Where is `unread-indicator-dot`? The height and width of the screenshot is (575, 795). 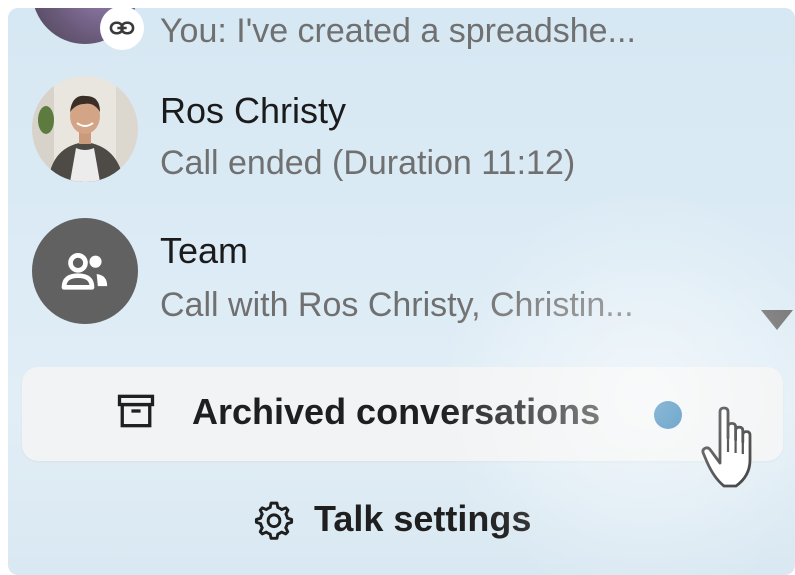
unread-indicator-dot is located at coordinates (668, 415).